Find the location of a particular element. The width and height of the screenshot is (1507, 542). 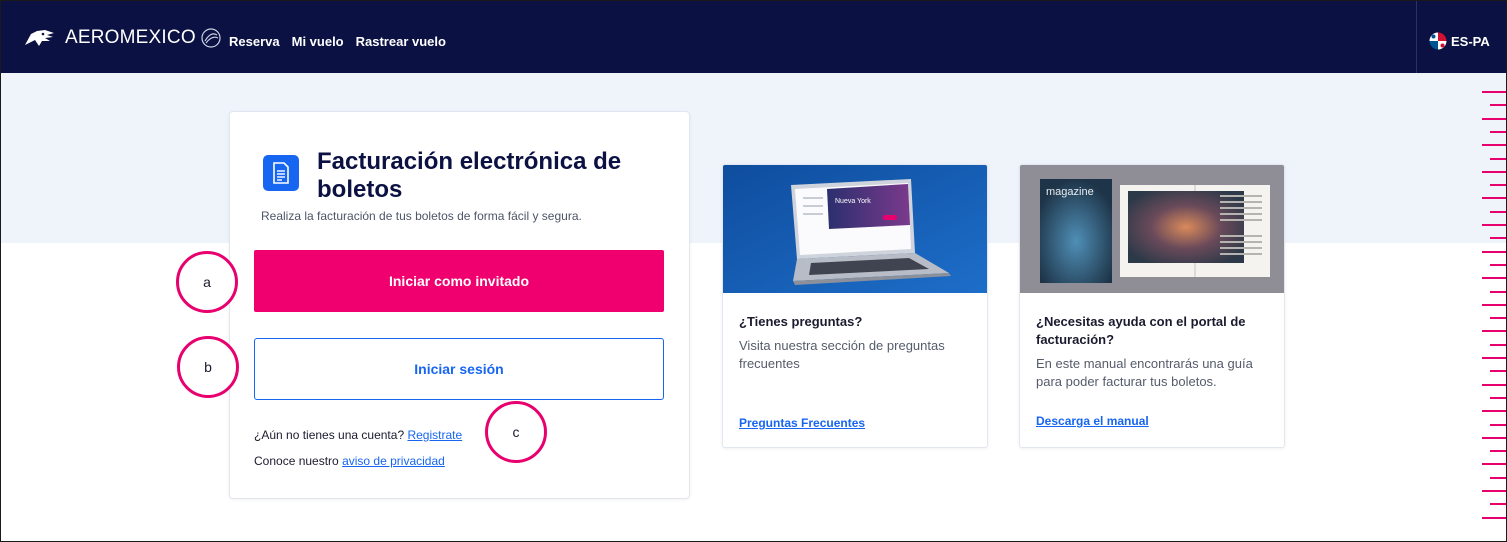

language-selector: ES-PA is located at coordinates (1459, 41).